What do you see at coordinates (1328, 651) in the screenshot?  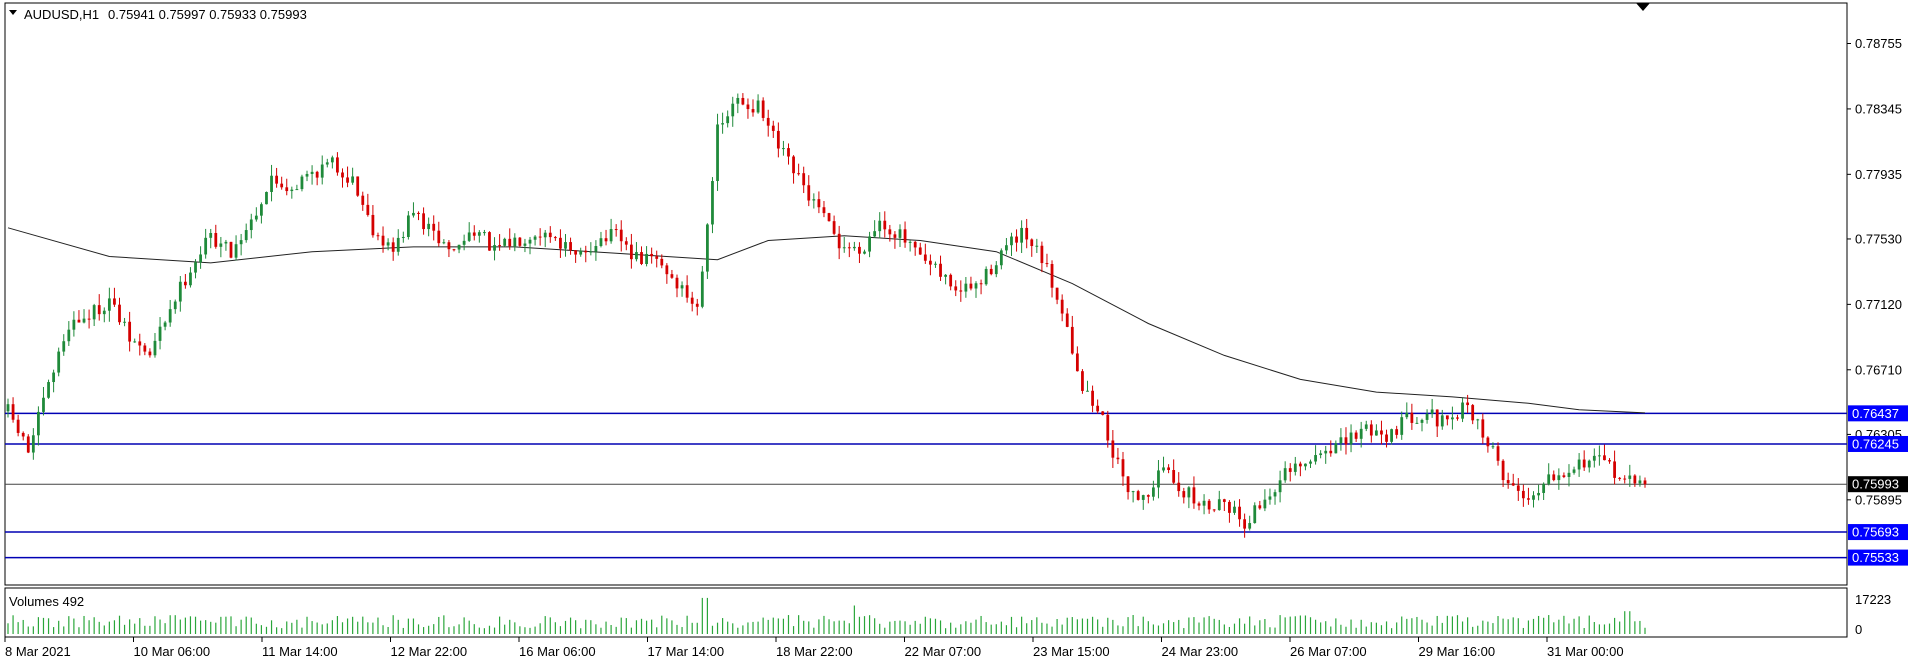 I see `time-tick-label: 26 Mar 07:00` at bounding box center [1328, 651].